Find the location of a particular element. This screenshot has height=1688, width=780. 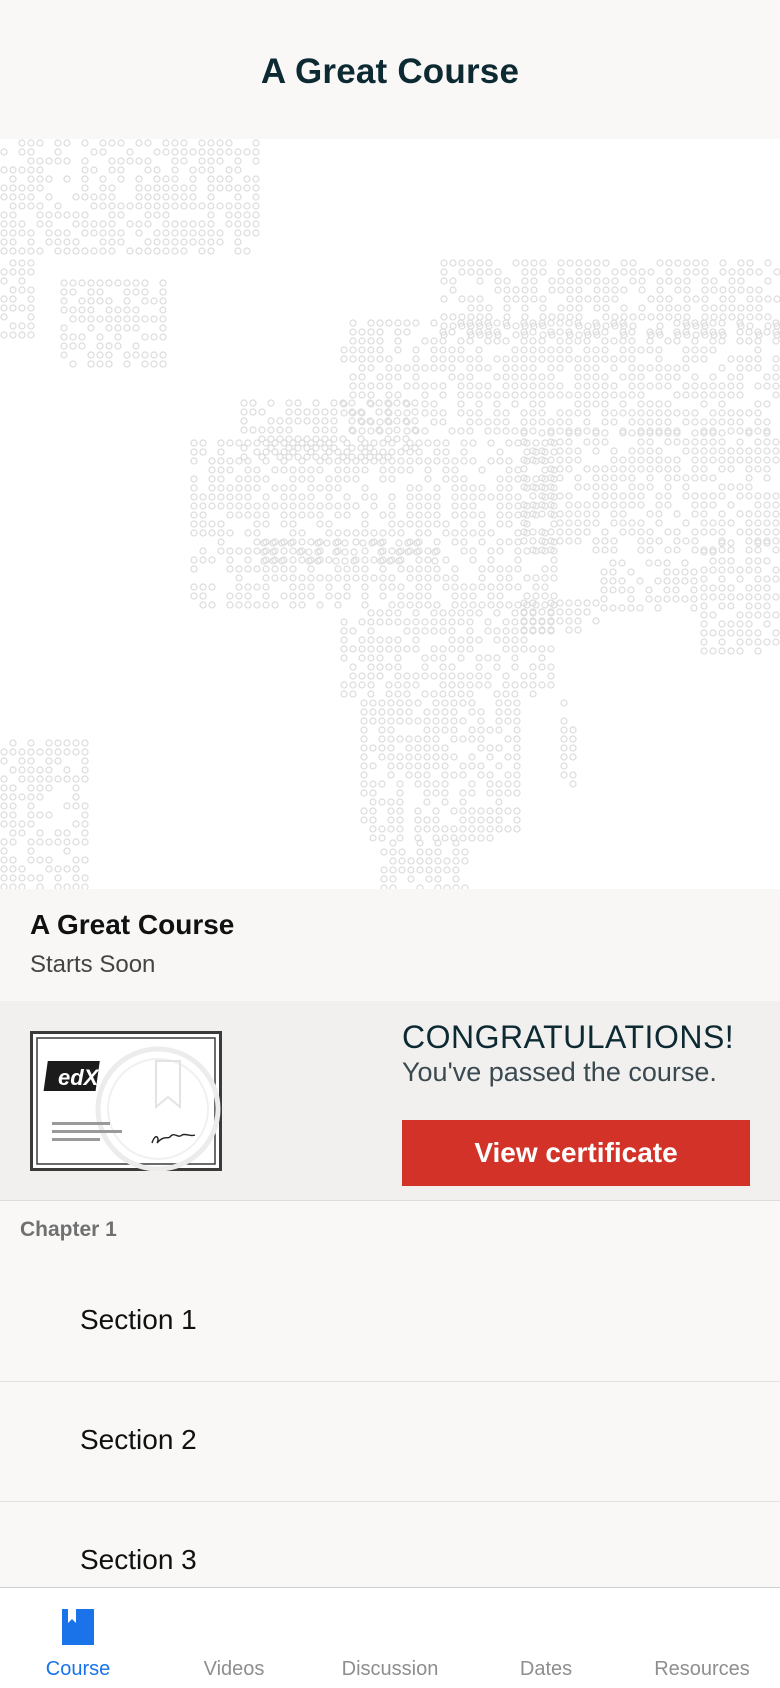

course-info: A Great Course Starts Soon is located at coordinates (390, 945).